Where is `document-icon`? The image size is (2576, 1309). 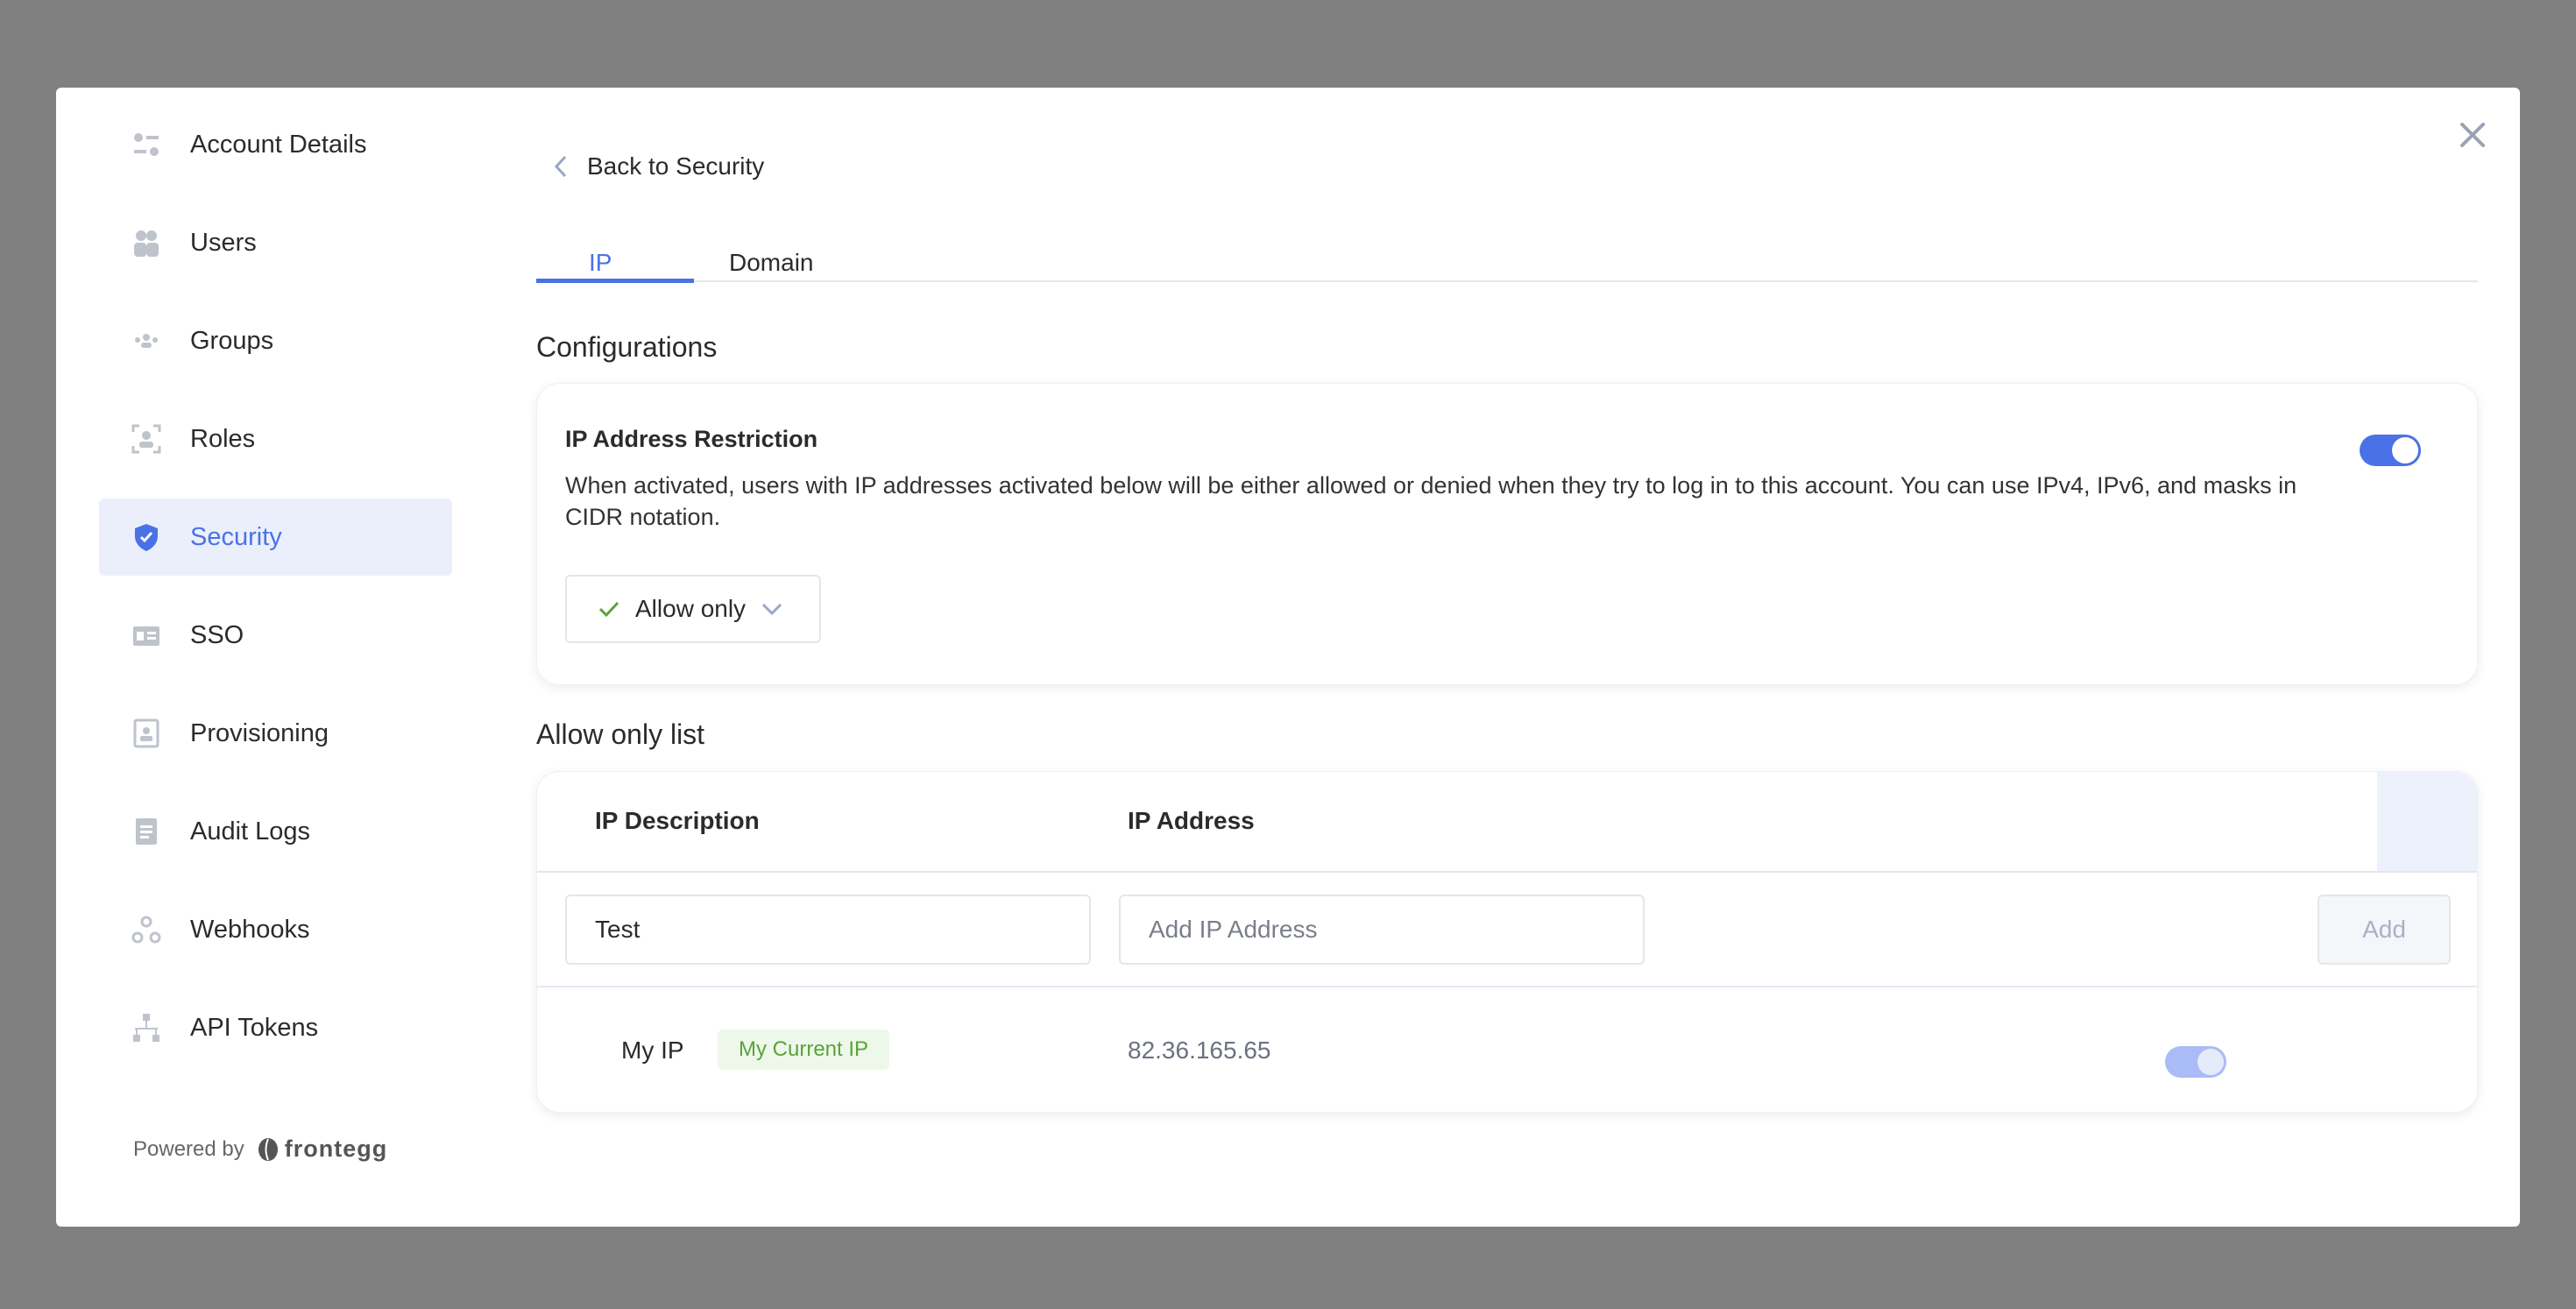 document-icon is located at coordinates (146, 831).